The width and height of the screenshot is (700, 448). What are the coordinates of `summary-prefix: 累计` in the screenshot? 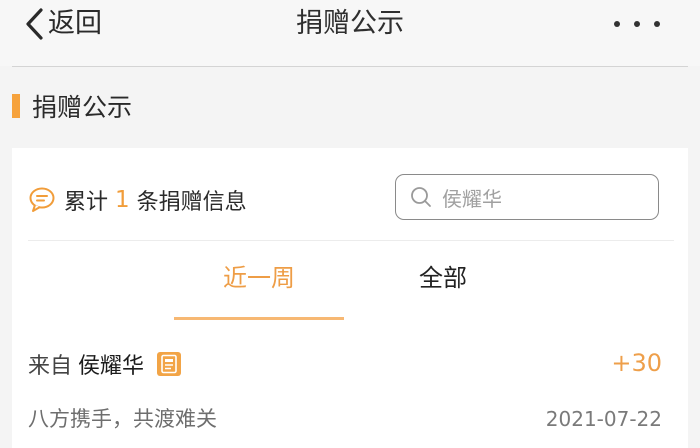 It's located at (86, 202).